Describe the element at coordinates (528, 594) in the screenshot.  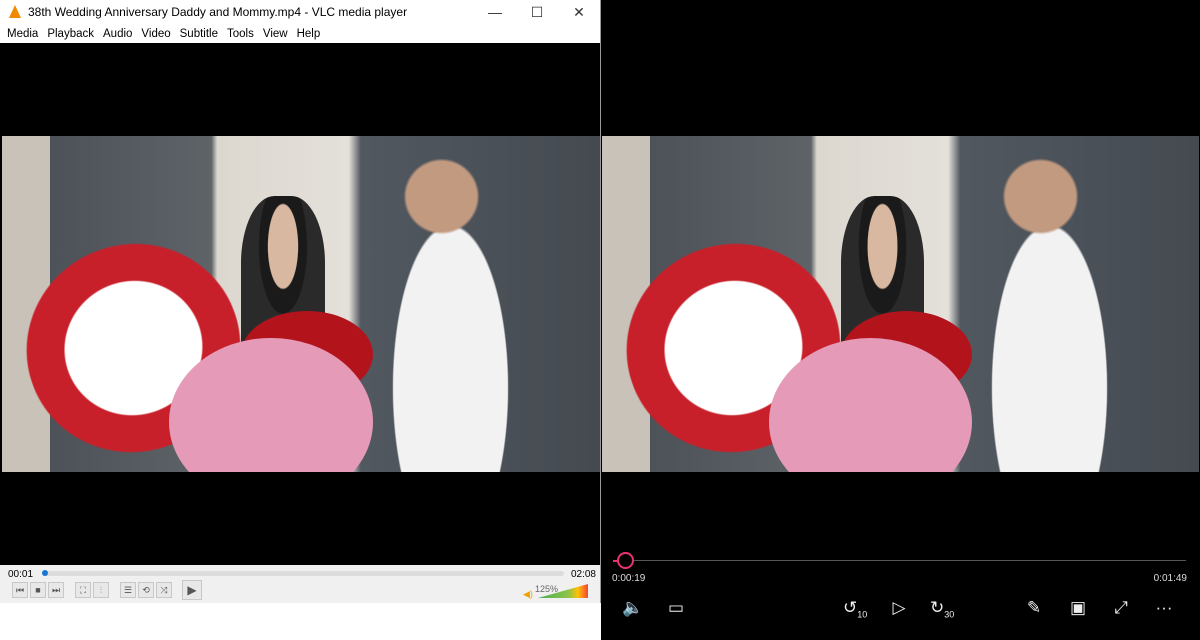
I see `speaker-icon: ◀)` at that location.